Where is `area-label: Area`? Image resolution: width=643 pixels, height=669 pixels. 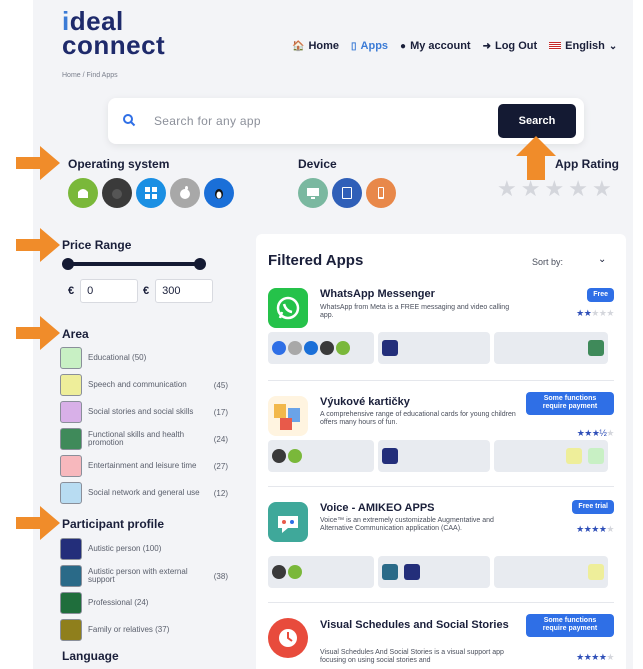 area-label: Area is located at coordinates (75, 334).